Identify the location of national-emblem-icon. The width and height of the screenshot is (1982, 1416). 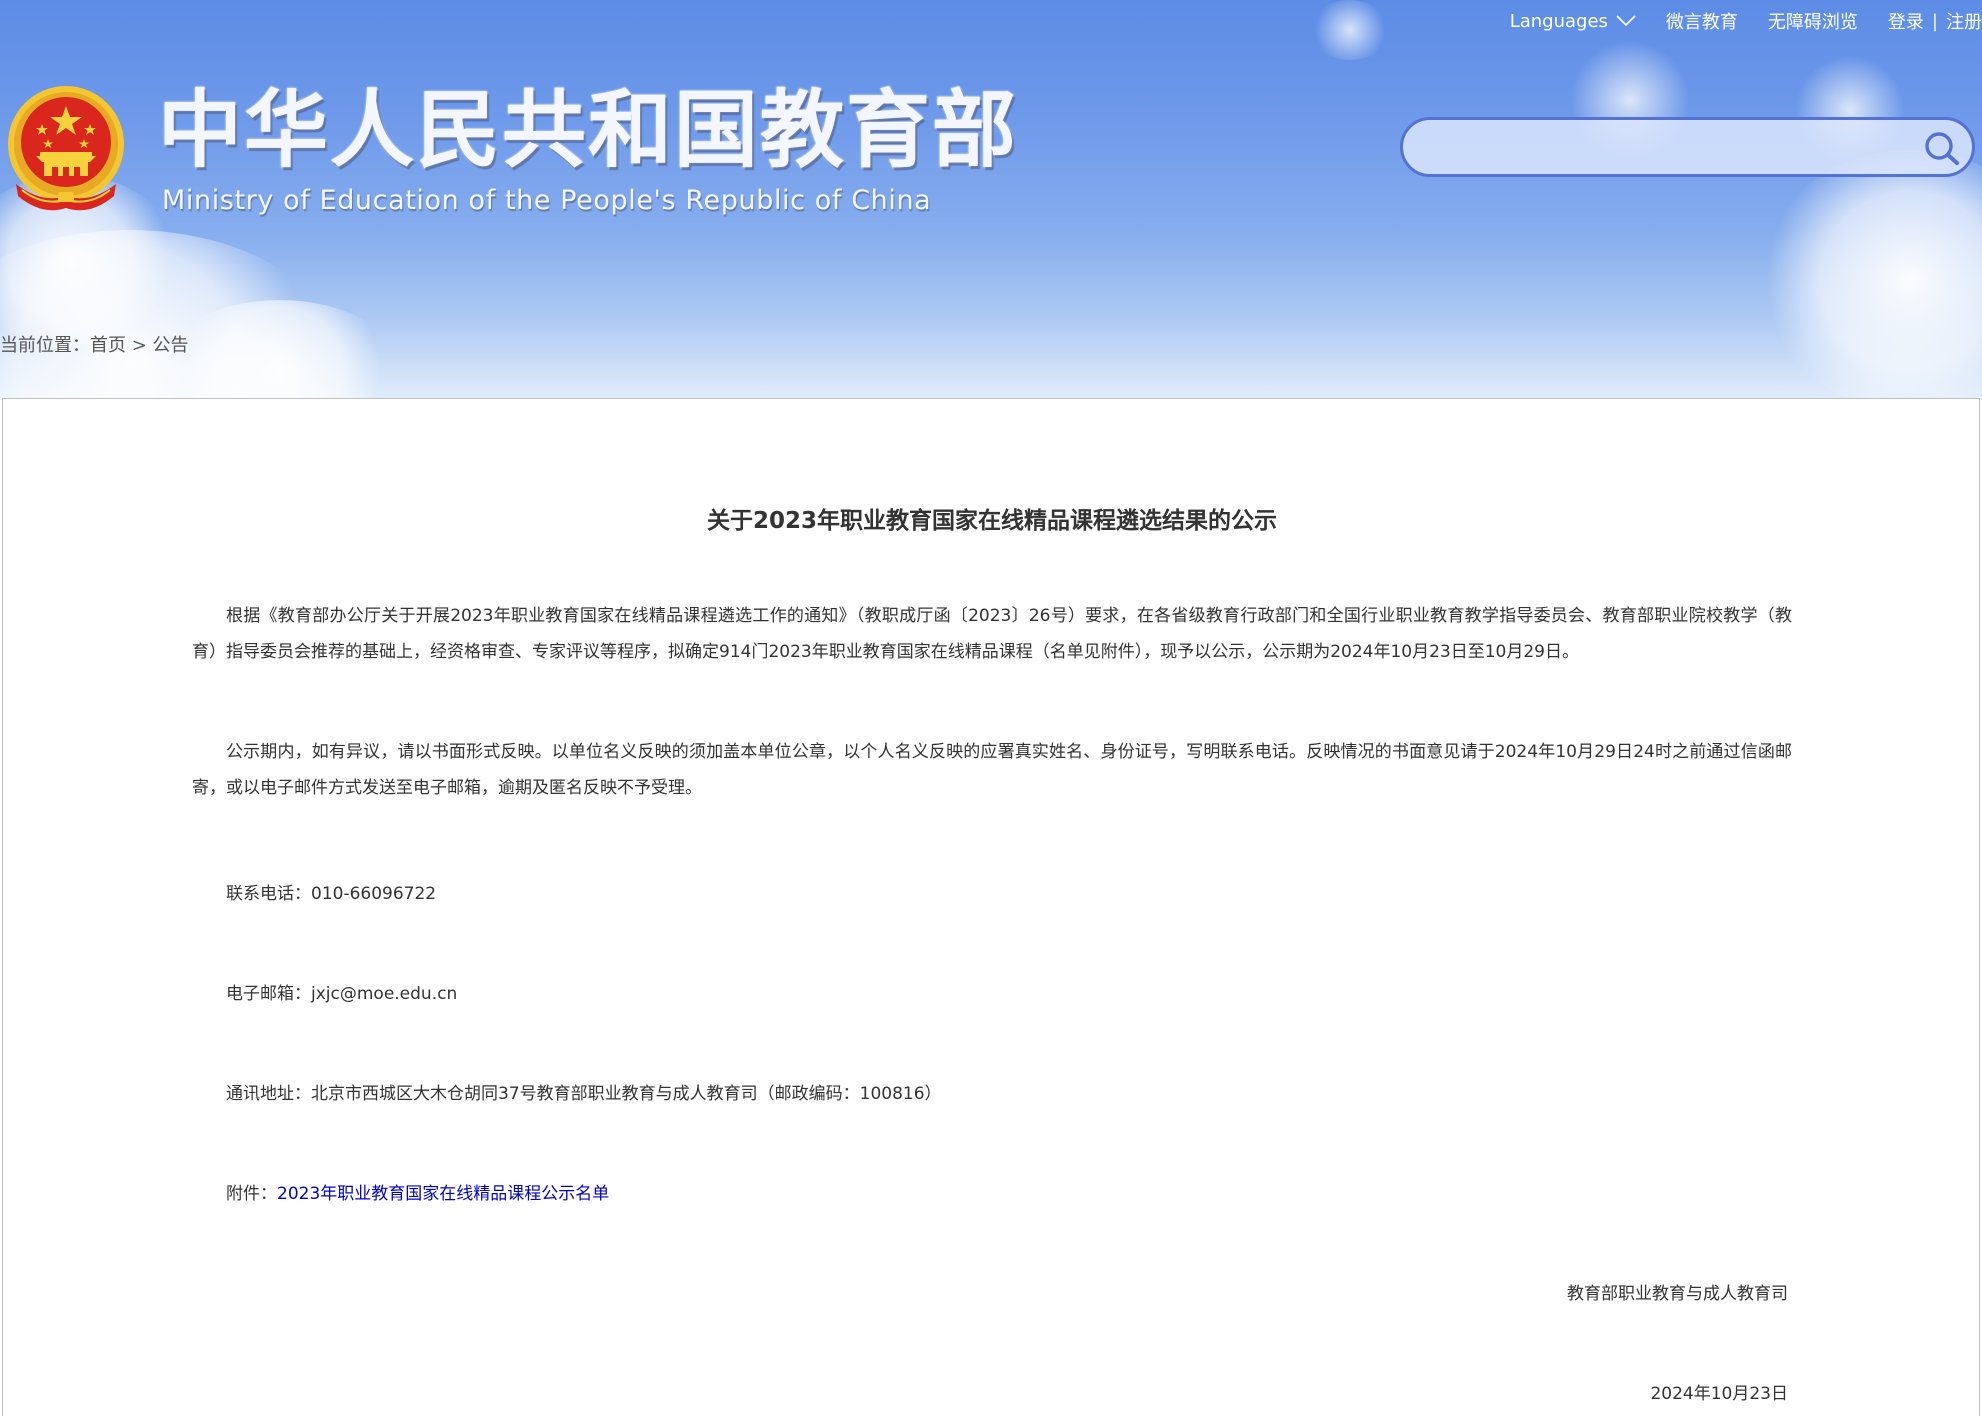
(66, 154).